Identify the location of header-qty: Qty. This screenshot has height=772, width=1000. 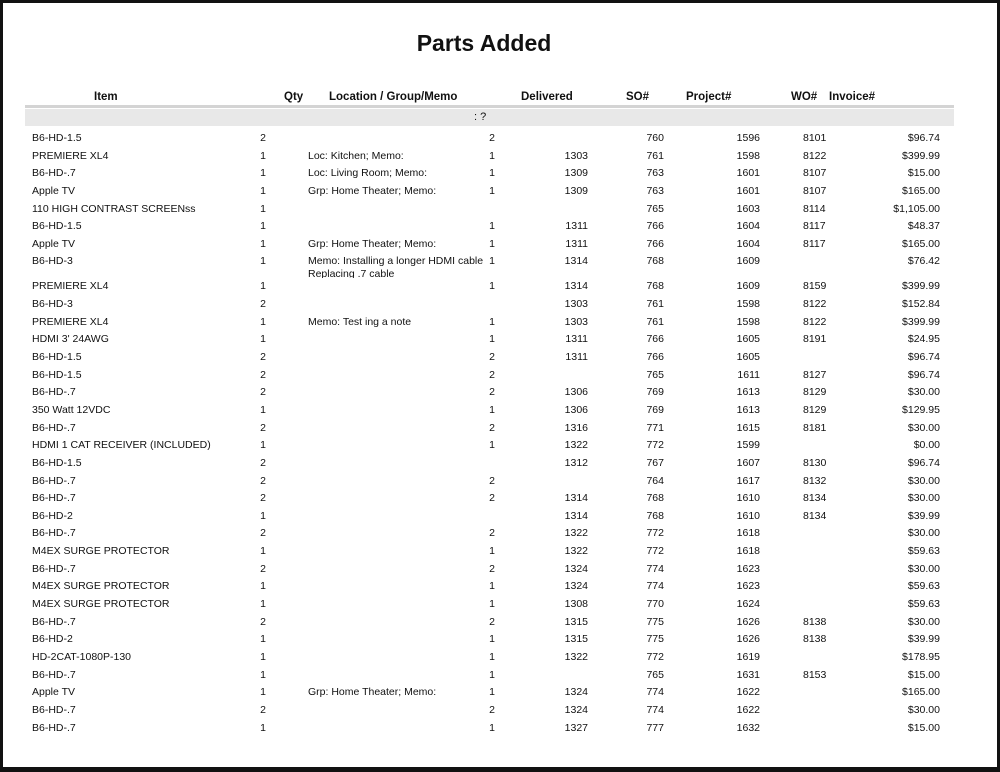
(294, 97).